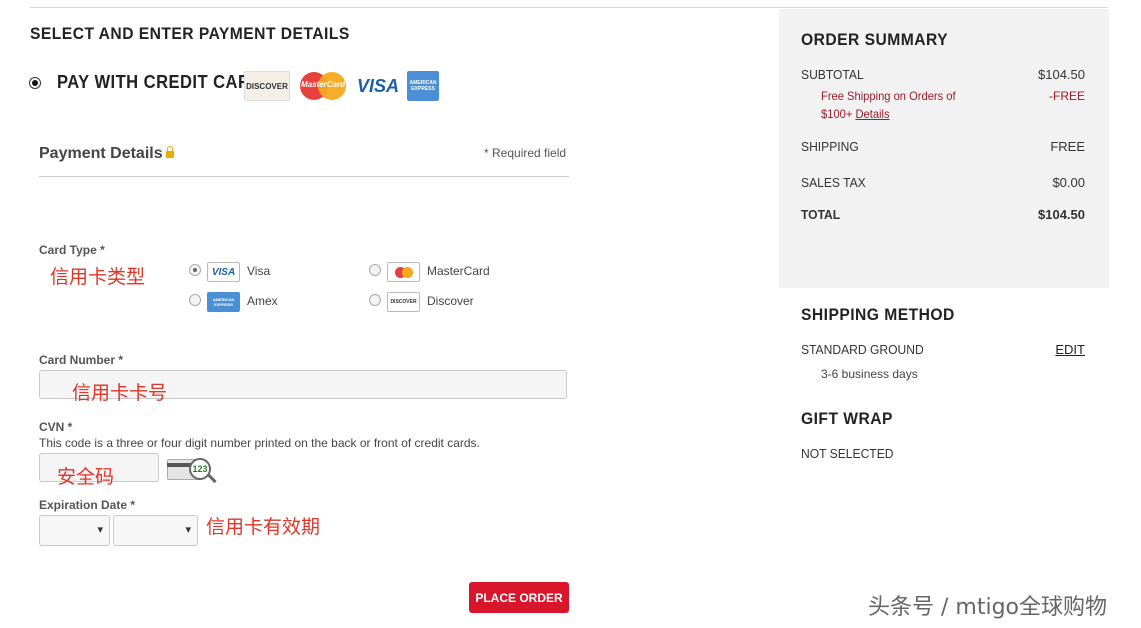  What do you see at coordinates (155, 530) in the screenshot?
I see `expiration-year-select` at bounding box center [155, 530].